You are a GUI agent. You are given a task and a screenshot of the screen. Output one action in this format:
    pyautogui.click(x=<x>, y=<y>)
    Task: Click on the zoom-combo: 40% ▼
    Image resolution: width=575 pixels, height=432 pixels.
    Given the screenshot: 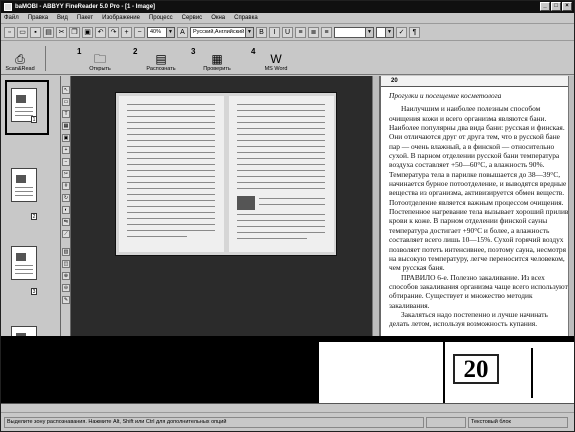 What is the action you would take?
    pyautogui.click(x=161, y=32)
    